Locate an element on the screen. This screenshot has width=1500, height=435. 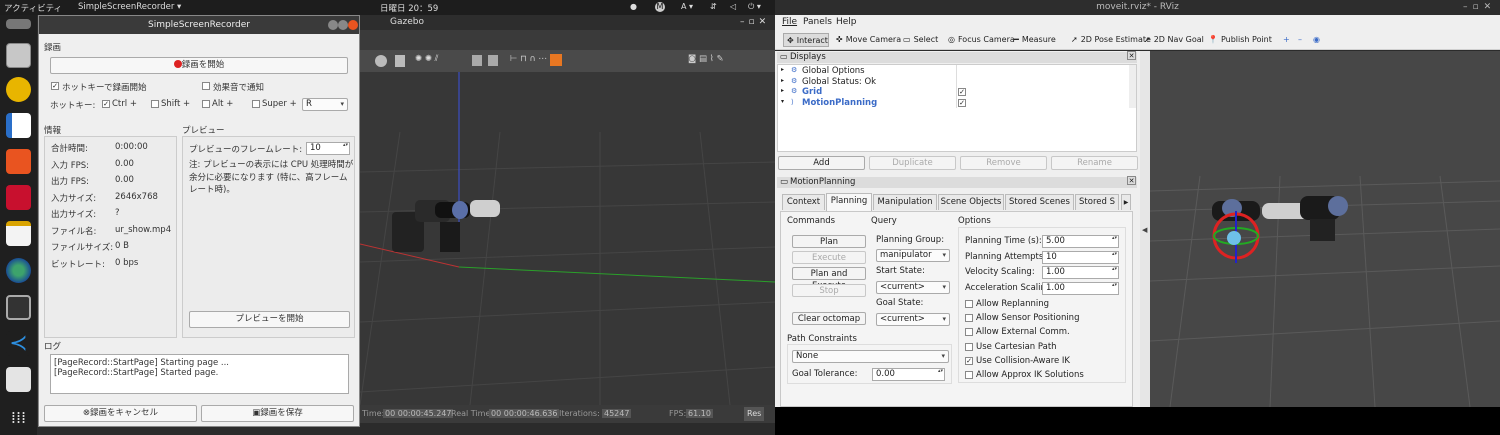
tab-context: Context is located at coordinates (803, 202).